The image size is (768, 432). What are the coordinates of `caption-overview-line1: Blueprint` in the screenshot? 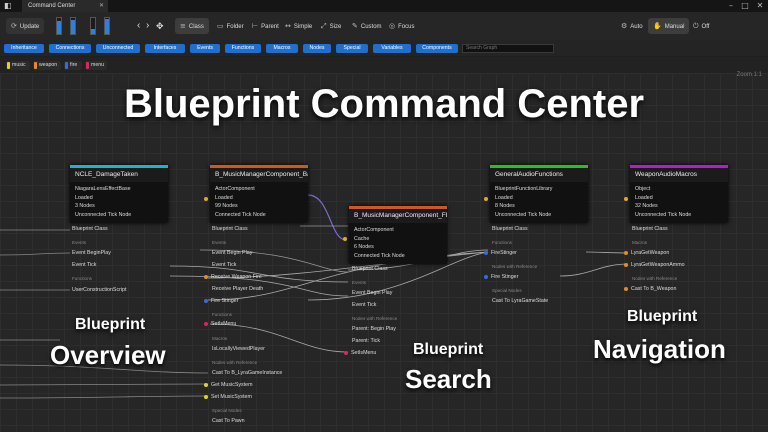 It's located at (110, 324).